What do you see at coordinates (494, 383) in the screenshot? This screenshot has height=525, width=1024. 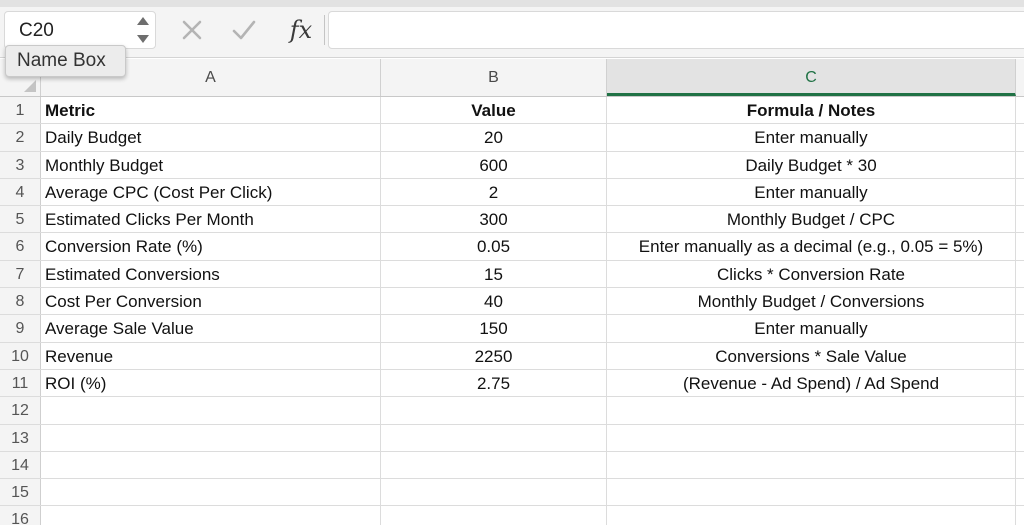 I see `cell: 2.75` at bounding box center [494, 383].